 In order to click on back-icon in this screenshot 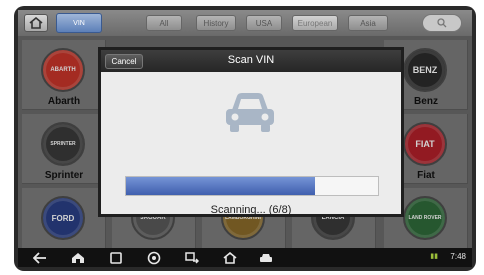, I will do `click(40, 257)`.